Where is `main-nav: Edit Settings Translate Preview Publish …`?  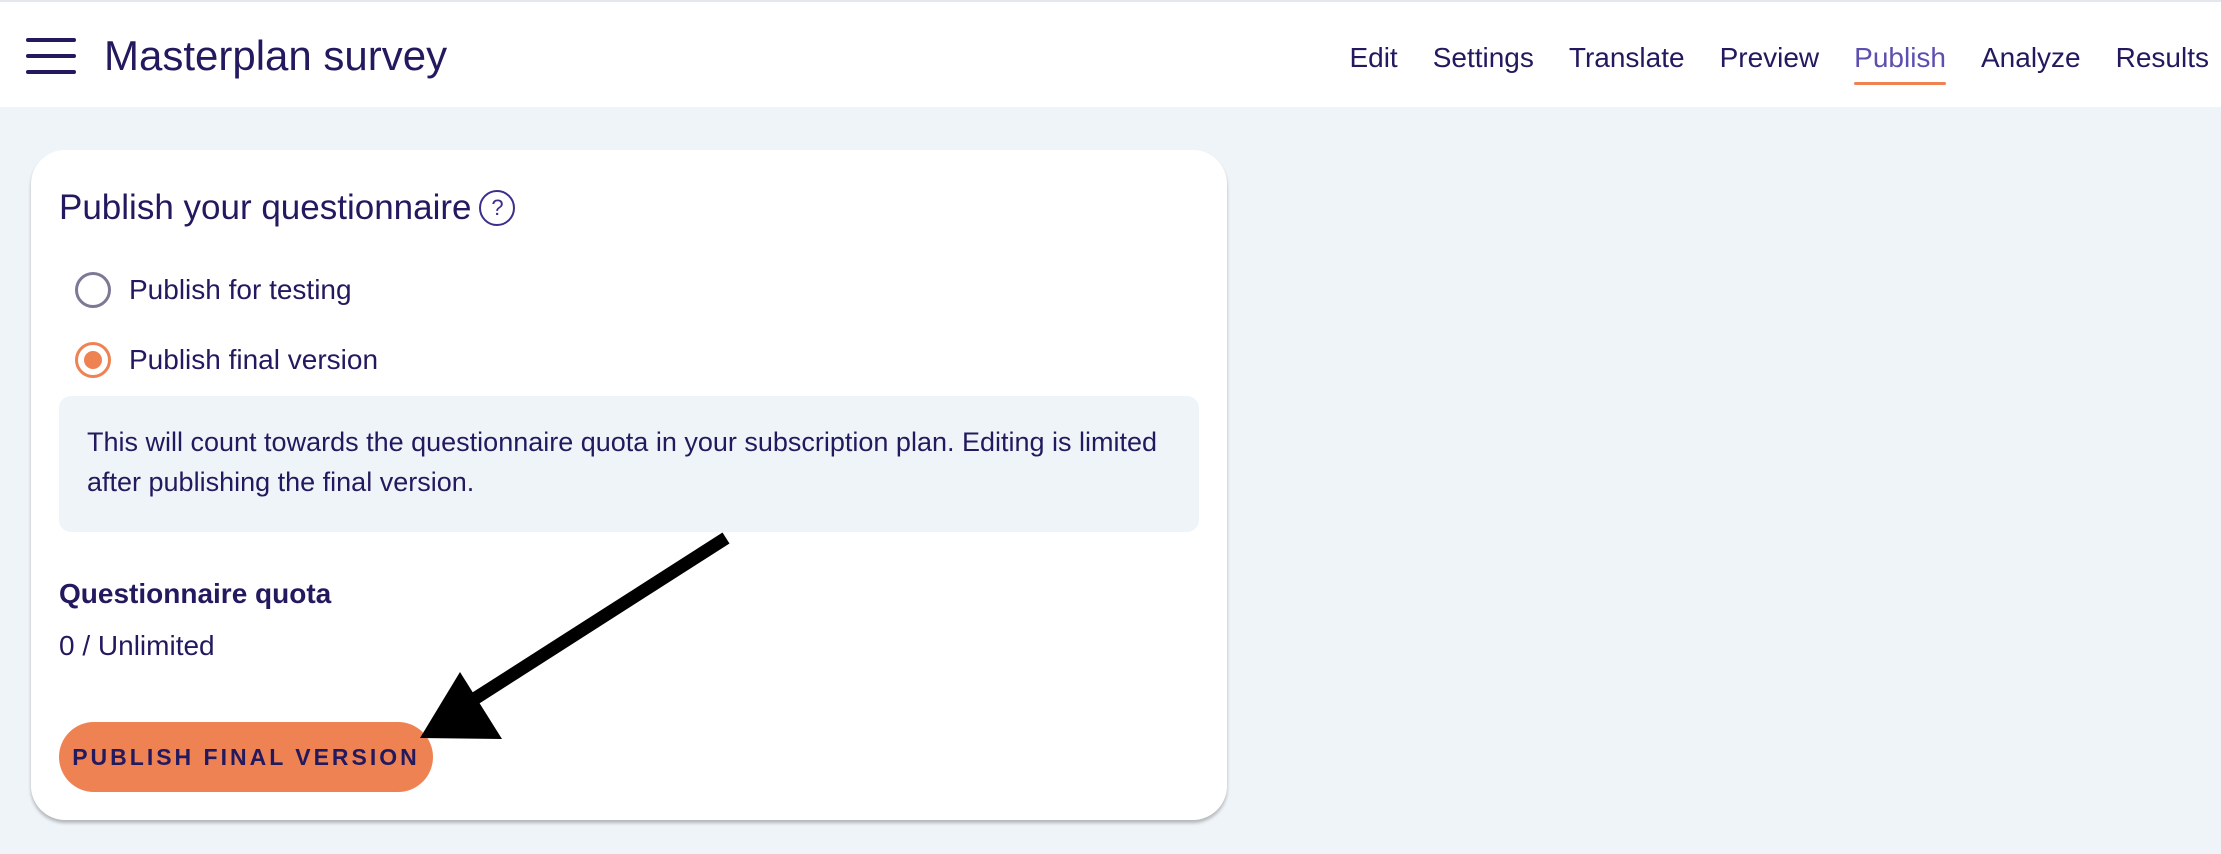 main-nav: Edit Settings Translate Preview Publish … is located at coordinates (1761, 63).